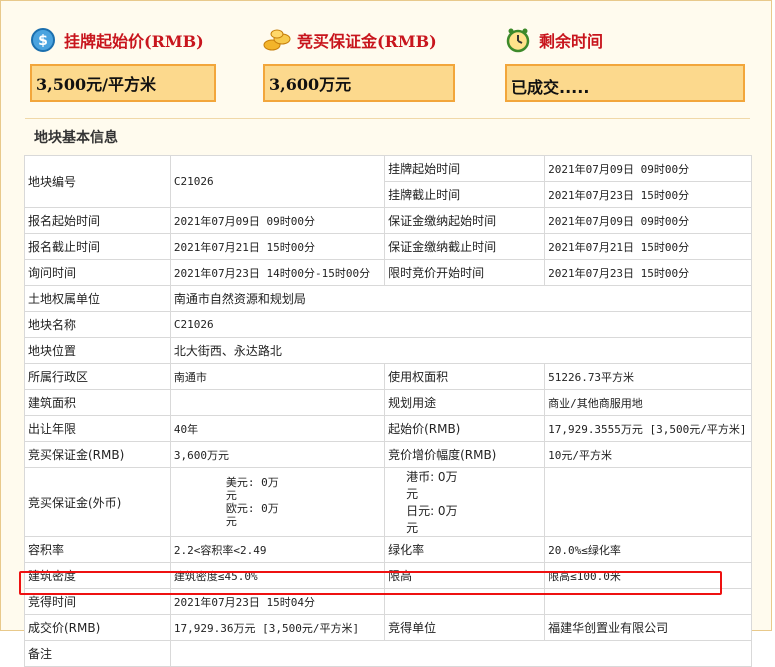 The height and width of the screenshot is (667, 775). I want to click on alarm-clock-icon, so click(518, 40).